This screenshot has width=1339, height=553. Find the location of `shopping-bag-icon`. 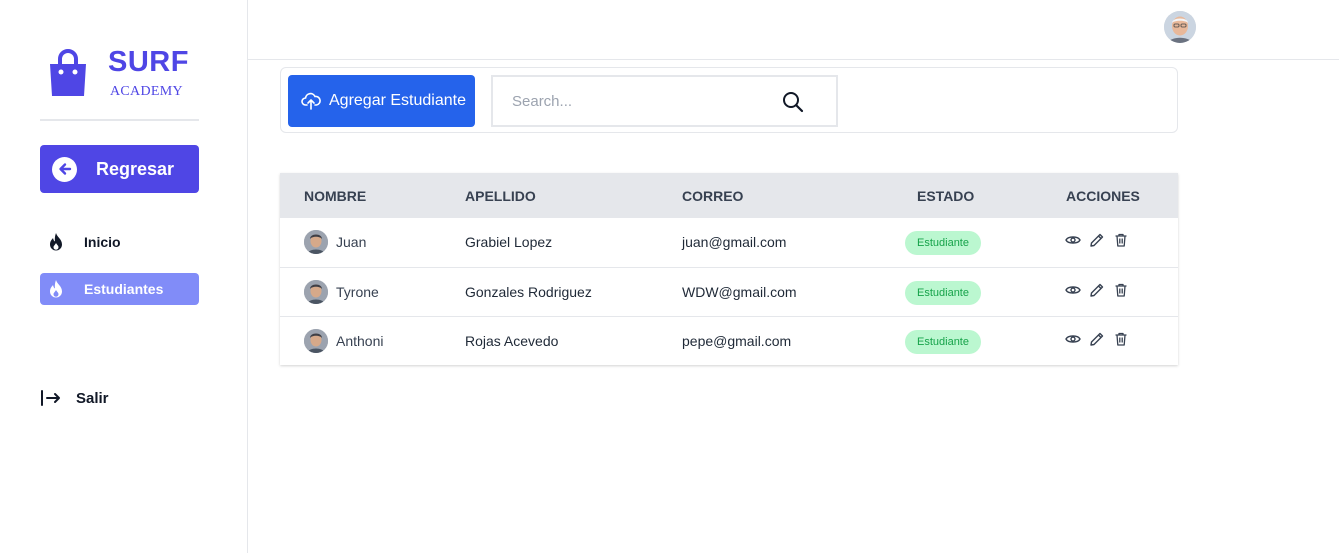

shopping-bag-icon is located at coordinates (68, 72).